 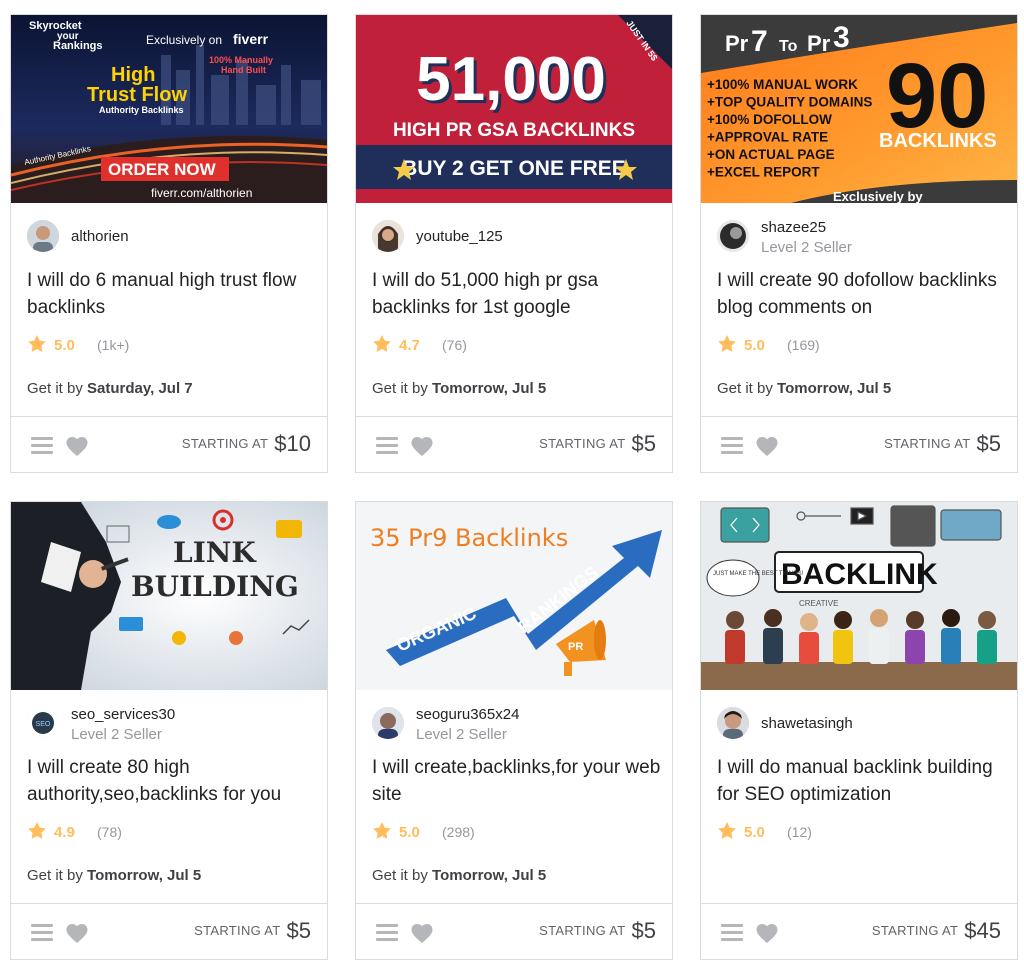 I want to click on rating-count: (169), so click(x=803, y=345).